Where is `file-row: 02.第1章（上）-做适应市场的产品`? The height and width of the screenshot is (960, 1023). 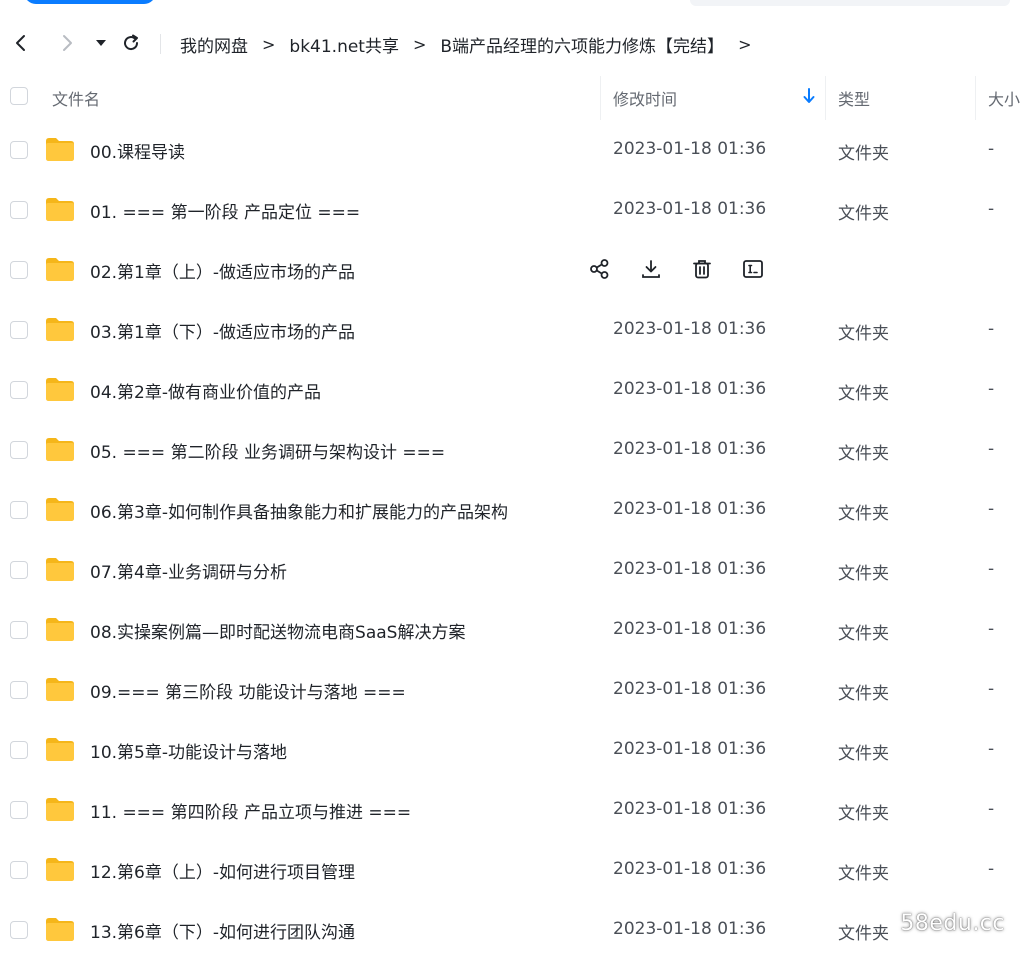 file-row: 02.第1章（上）-做适应市场的产品 is located at coordinates (511, 270).